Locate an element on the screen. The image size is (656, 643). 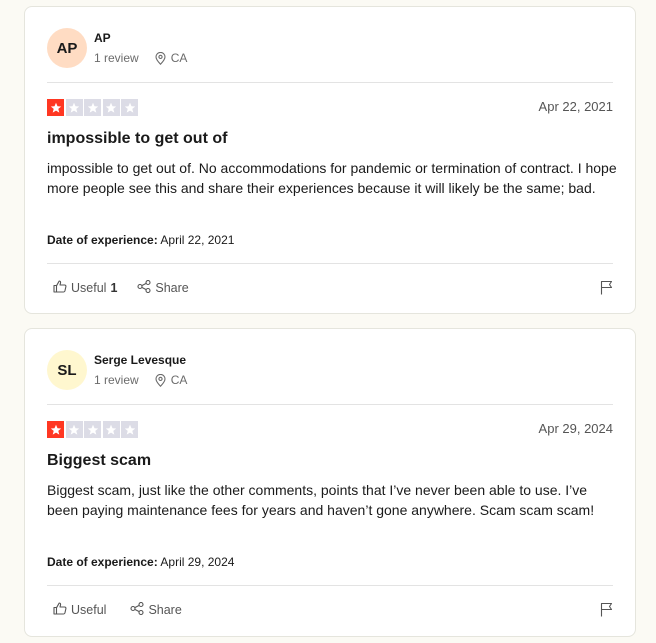
review-title: Biggest scam is located at coordinates (99, 461).